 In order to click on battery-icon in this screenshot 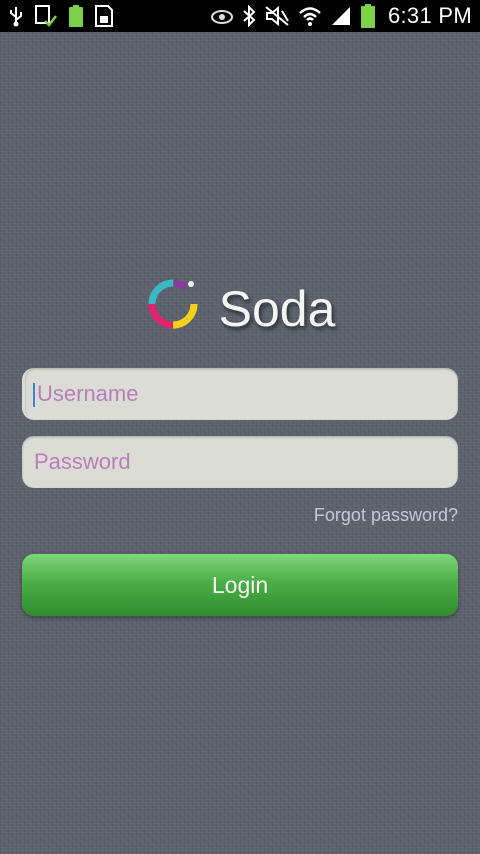, I will do `click(368, 16)`.